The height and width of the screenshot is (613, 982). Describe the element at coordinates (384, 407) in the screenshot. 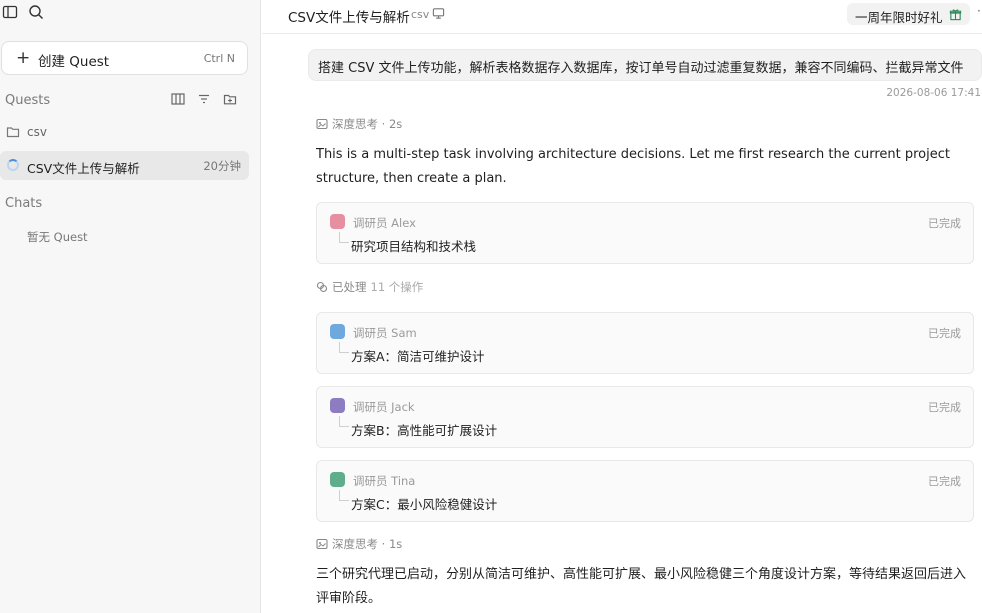

I see `agent-name: 调研员 Jack` at that location.